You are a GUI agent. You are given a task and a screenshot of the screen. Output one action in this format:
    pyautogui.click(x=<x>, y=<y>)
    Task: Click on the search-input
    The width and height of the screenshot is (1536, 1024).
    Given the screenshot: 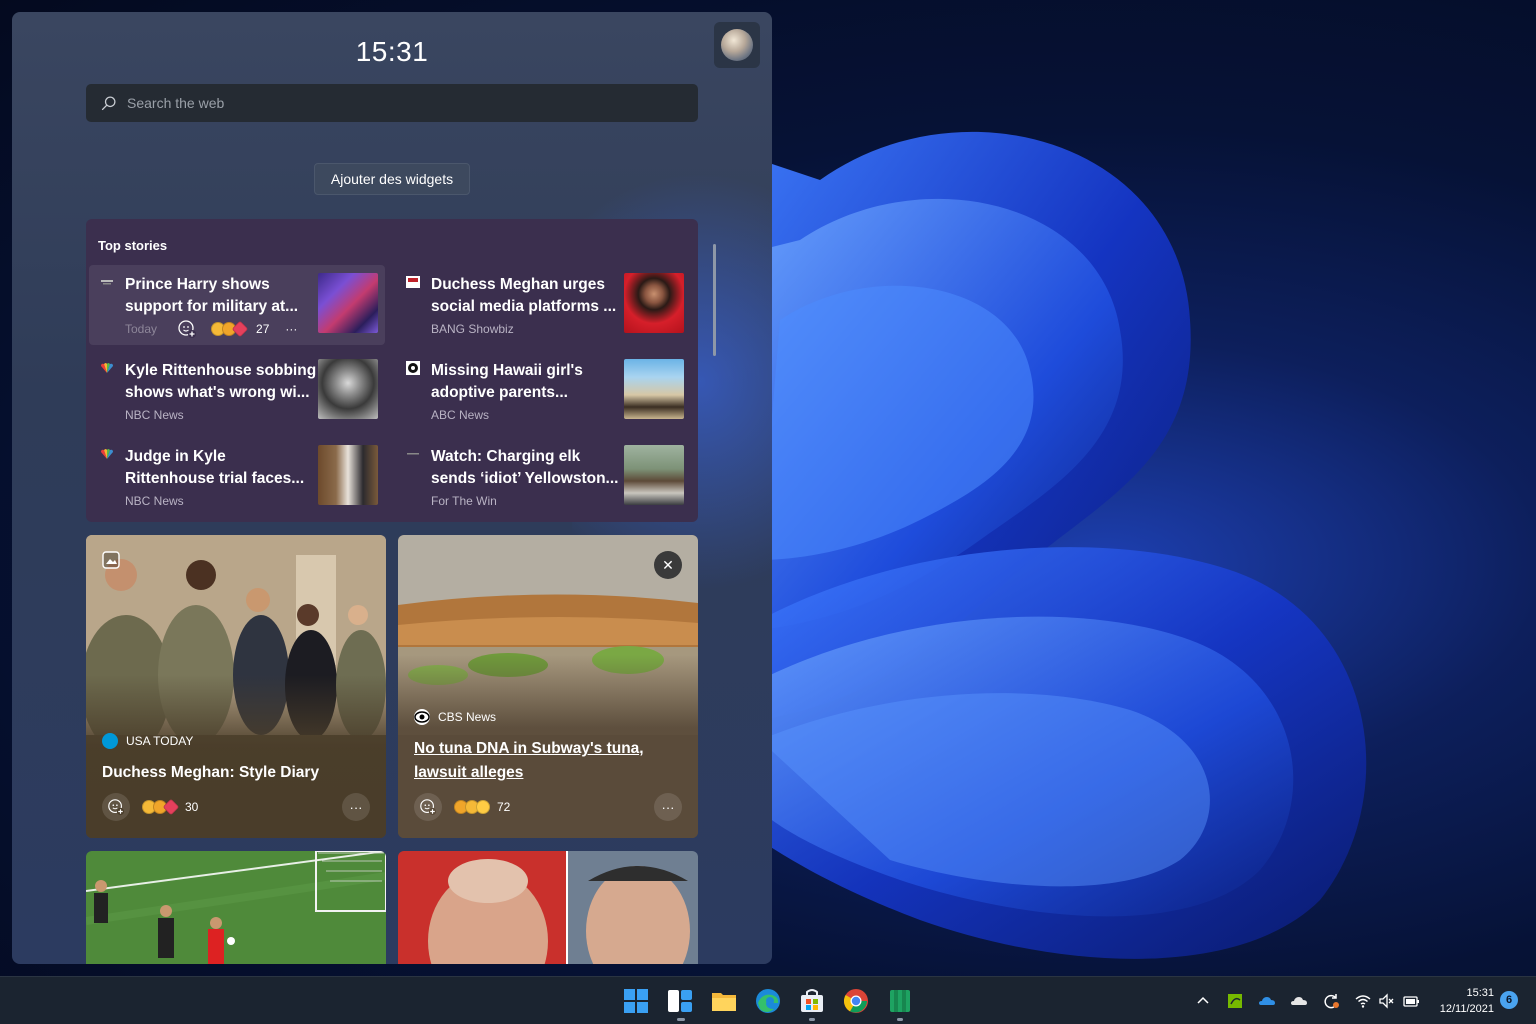 What is the action you would take?
    pyautogui.click(x=407, y=103)
    